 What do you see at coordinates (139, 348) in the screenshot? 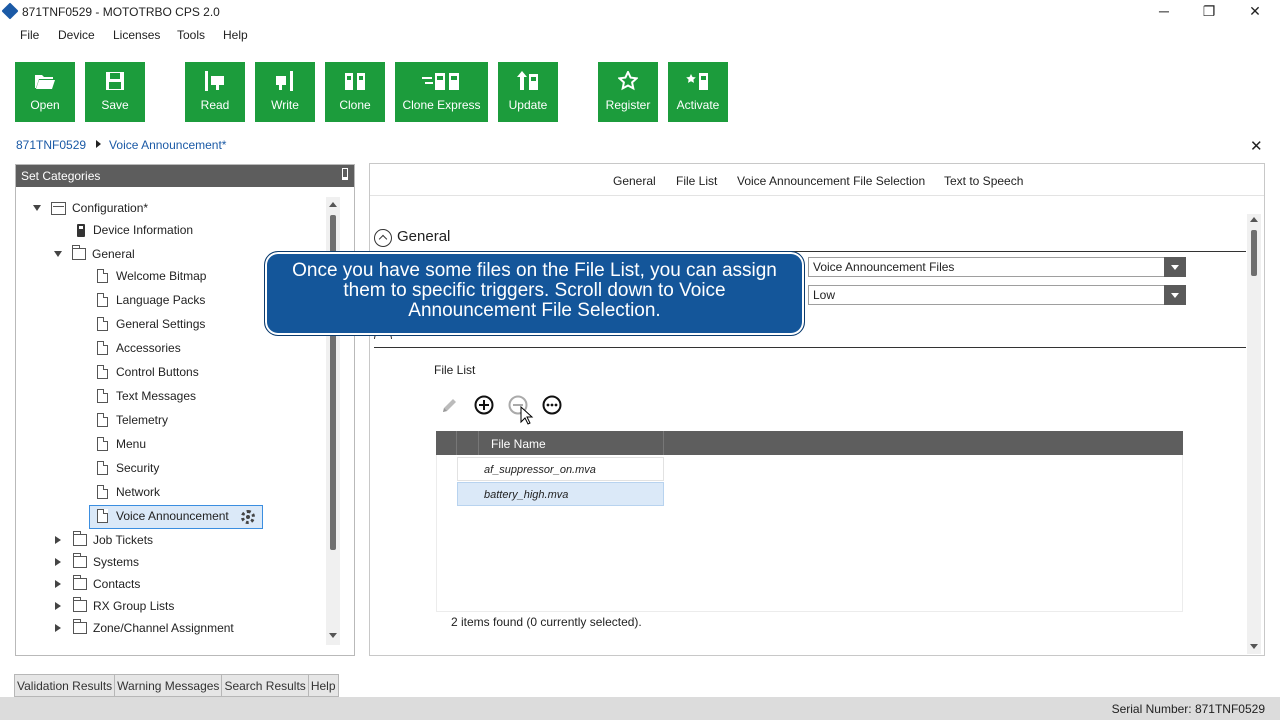
I see `tree-item-accessories: Accessories` at bounding box center [139, 348].